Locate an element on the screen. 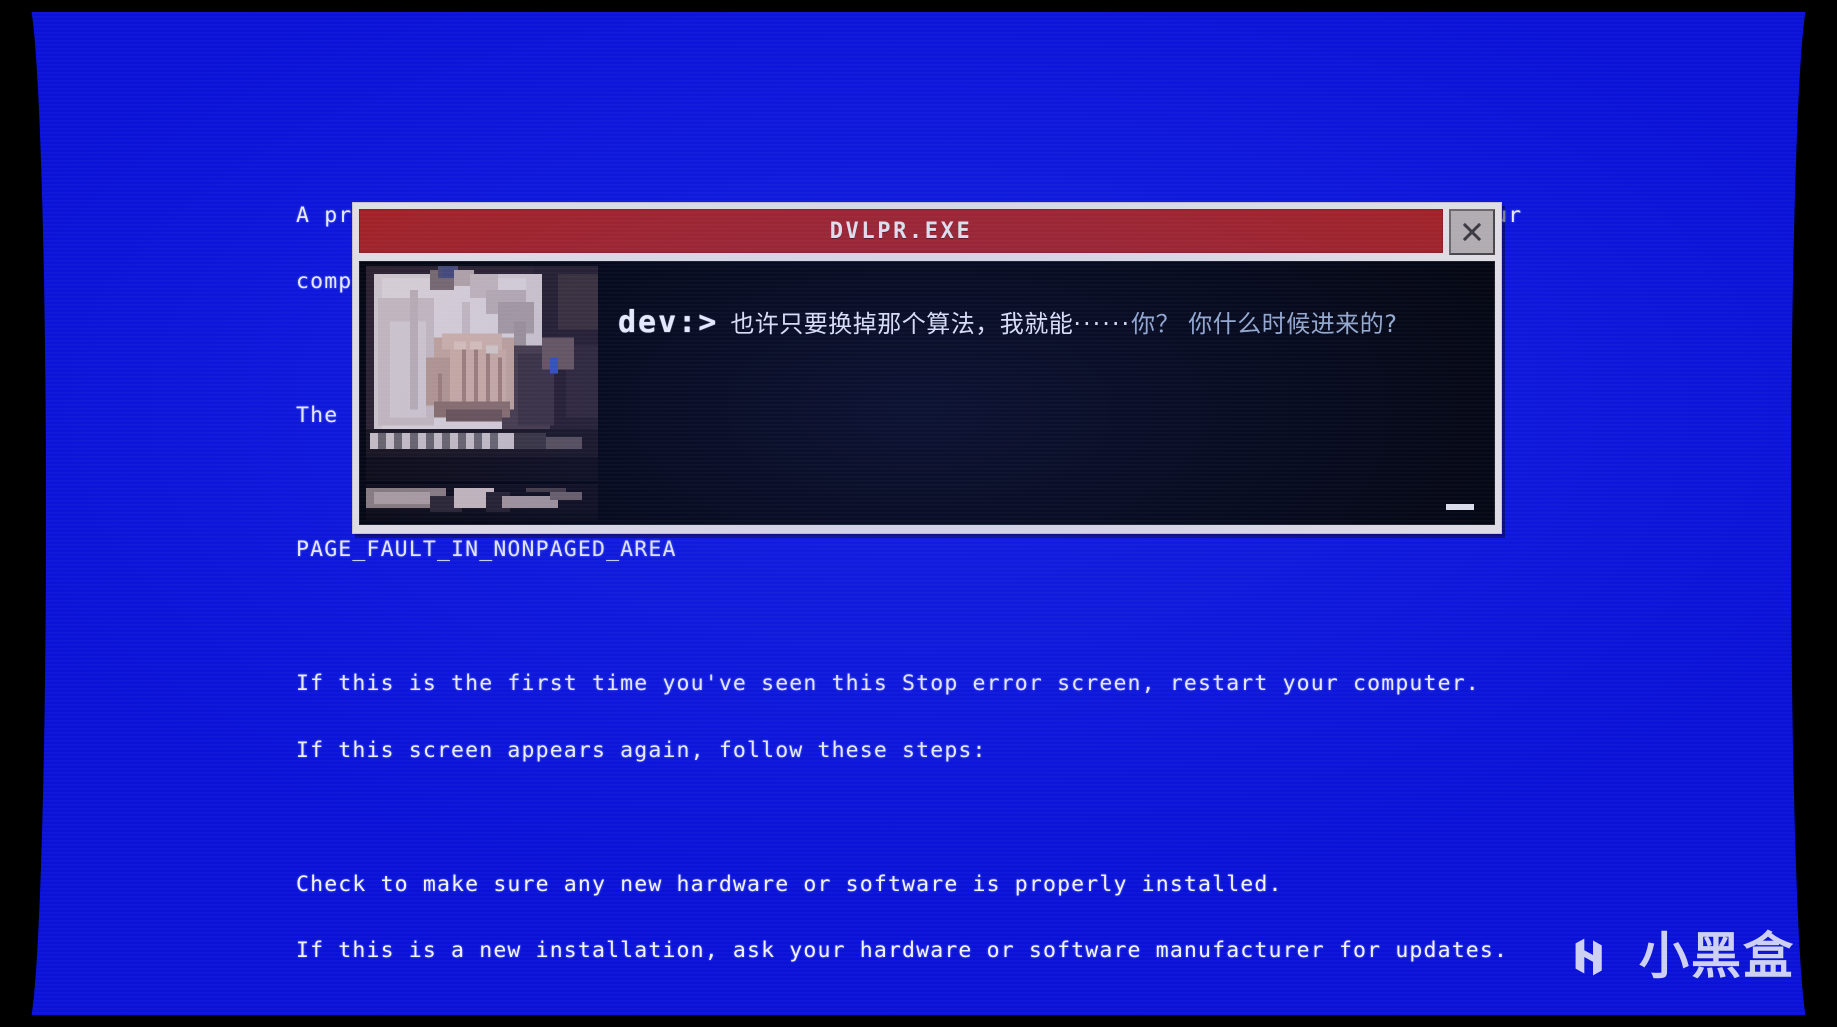 Image resolution: width=1837 pixels, height=1027 pixels. dialog-title: DVLPR.EXE is located at coordinates (901, 231).